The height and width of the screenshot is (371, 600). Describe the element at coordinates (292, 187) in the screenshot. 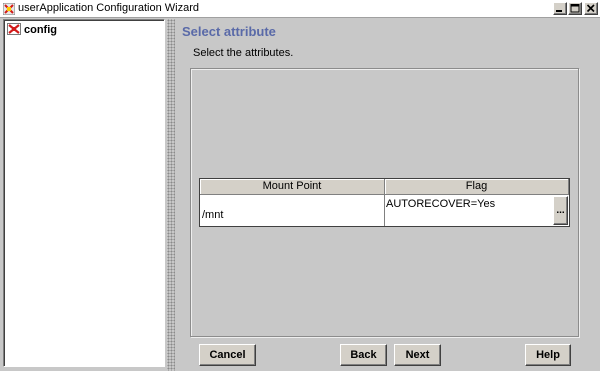

I see `column-header-mount-point: Mount Point` at that location.